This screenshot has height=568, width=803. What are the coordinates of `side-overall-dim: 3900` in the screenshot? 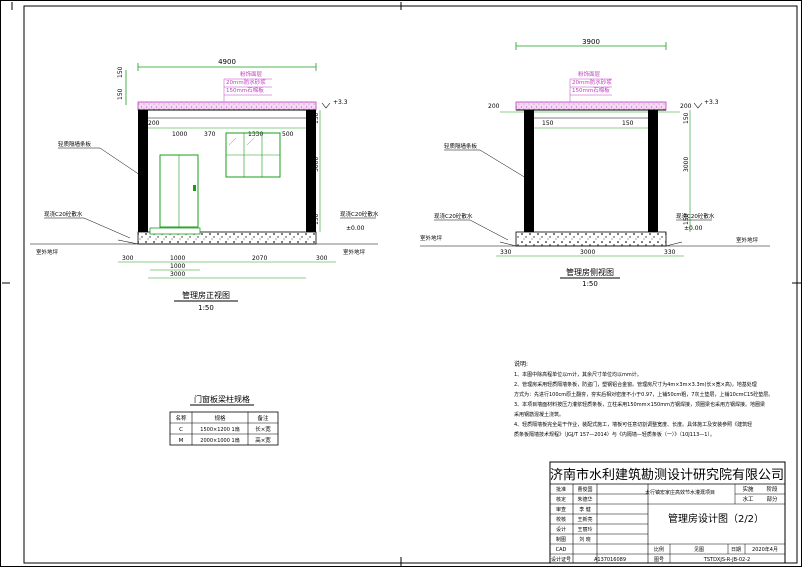 It's located at (591, 42).